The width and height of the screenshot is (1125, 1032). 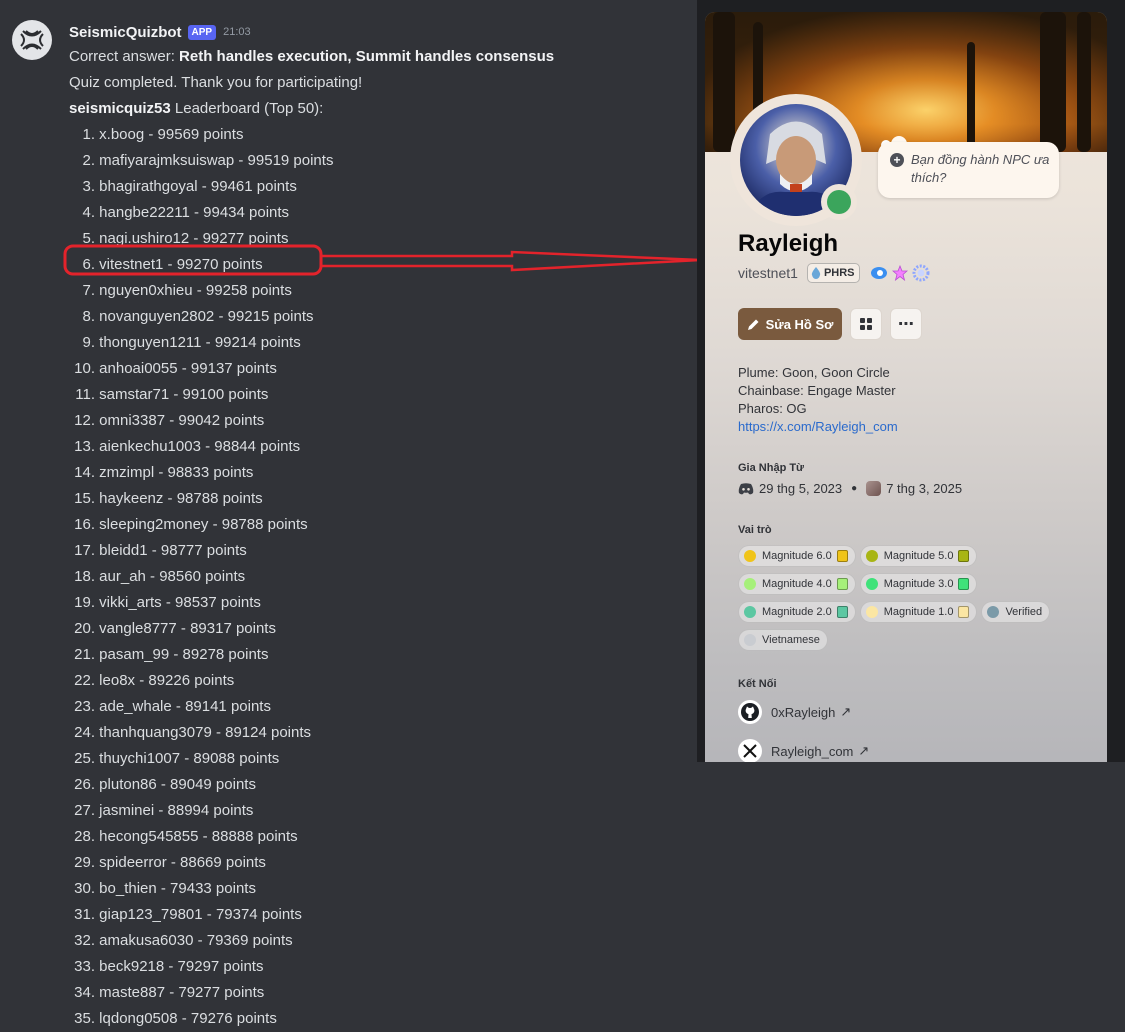 What do you see at coordinates (379, 499) in the screenshot?
I see `leaderboard-row: 15. haykeenz - 98788 points` at bounding box center [379, 499].